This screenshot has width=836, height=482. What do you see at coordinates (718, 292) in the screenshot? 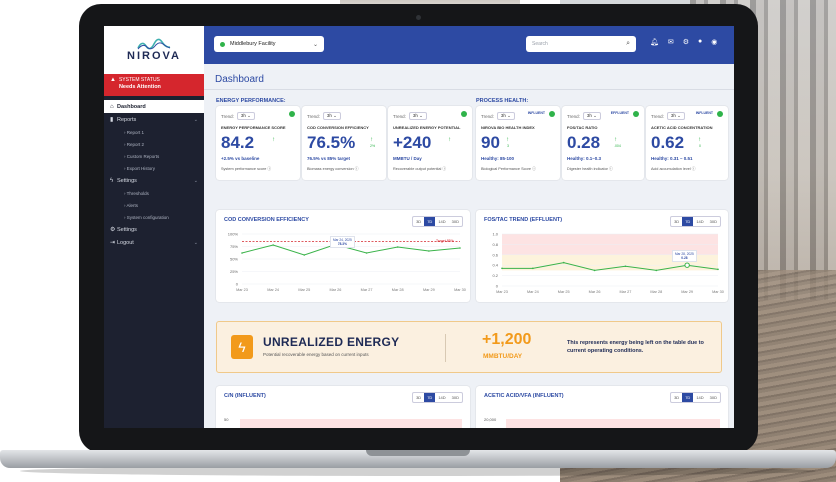
I see `x-tick-label: Mar 30` at bounding box center [718, 292].